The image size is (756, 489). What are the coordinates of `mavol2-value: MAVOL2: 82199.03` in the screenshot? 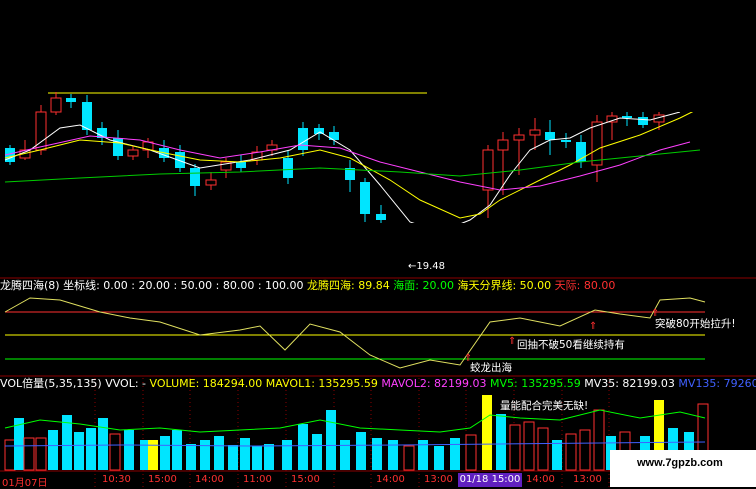 It's located at (434, 383).